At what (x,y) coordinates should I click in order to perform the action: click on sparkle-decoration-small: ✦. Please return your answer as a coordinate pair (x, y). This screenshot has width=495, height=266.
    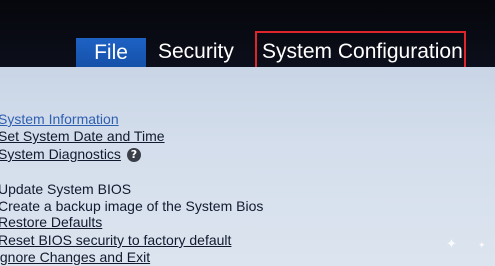
    Looking at the image, I should click on (482, 245).